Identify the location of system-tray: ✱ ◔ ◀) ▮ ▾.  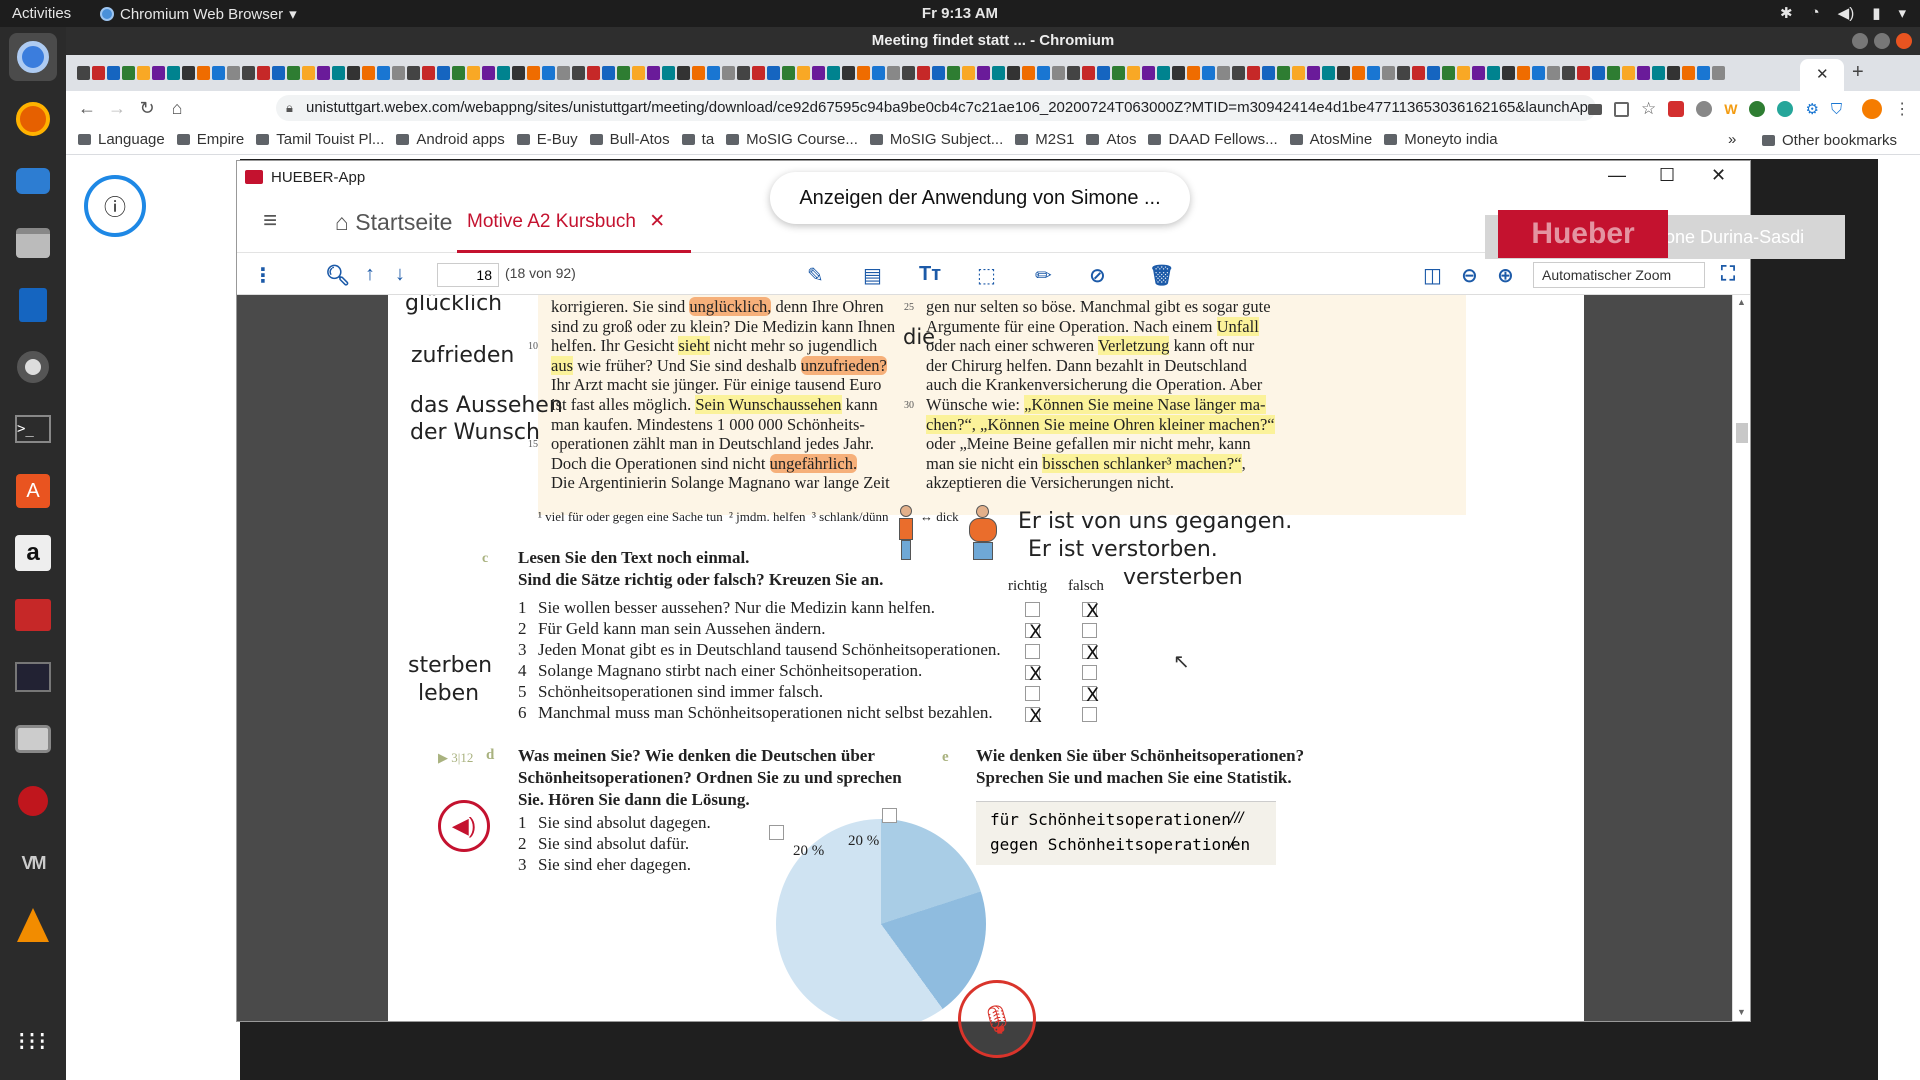
(1843, 13).